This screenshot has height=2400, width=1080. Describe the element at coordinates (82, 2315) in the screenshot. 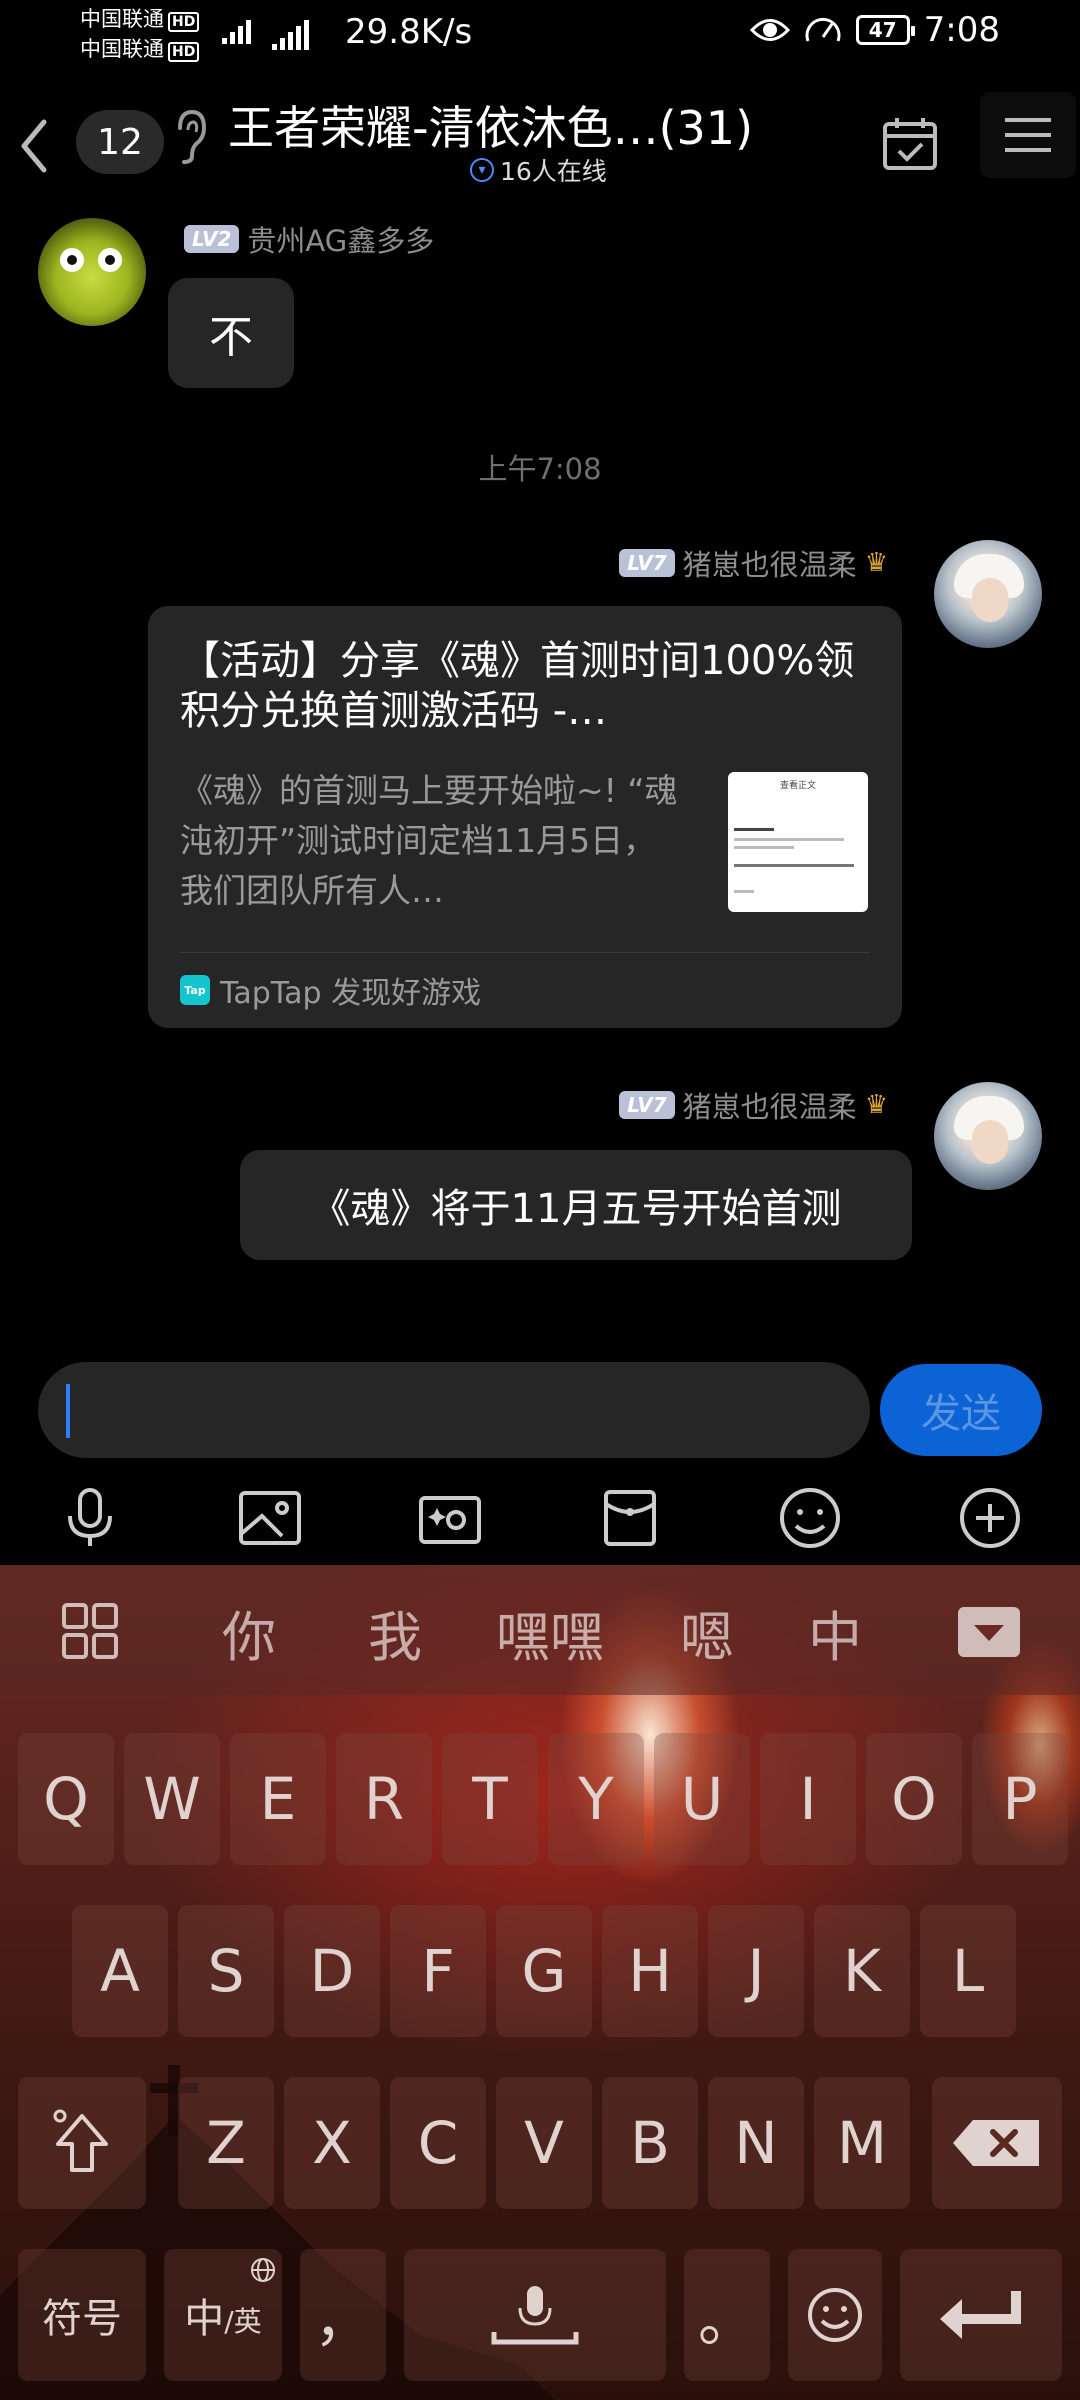

I see `symbols-key: 符号` at that location.